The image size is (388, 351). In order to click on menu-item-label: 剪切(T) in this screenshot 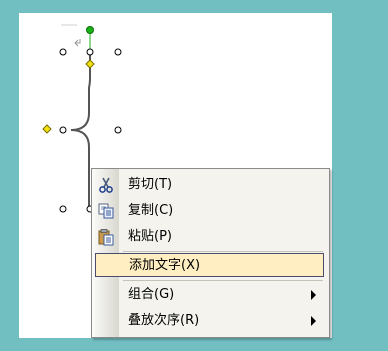, I will do `click(150, 184)`.